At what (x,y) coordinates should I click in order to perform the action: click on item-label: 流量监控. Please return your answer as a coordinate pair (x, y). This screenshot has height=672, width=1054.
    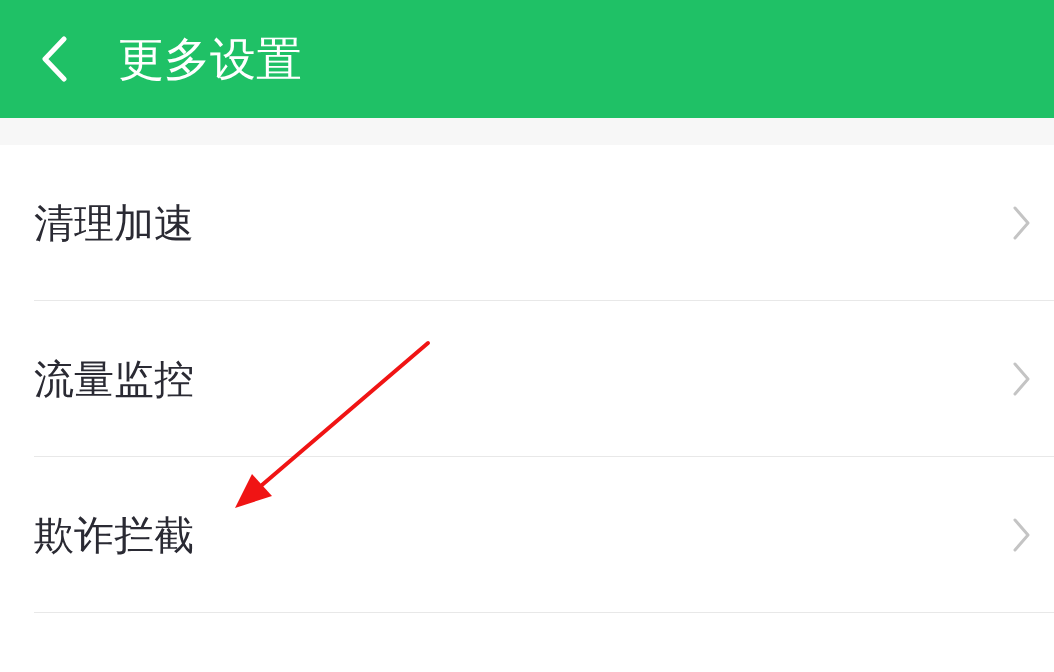
    Looking at the image, I should click on (114, 378).